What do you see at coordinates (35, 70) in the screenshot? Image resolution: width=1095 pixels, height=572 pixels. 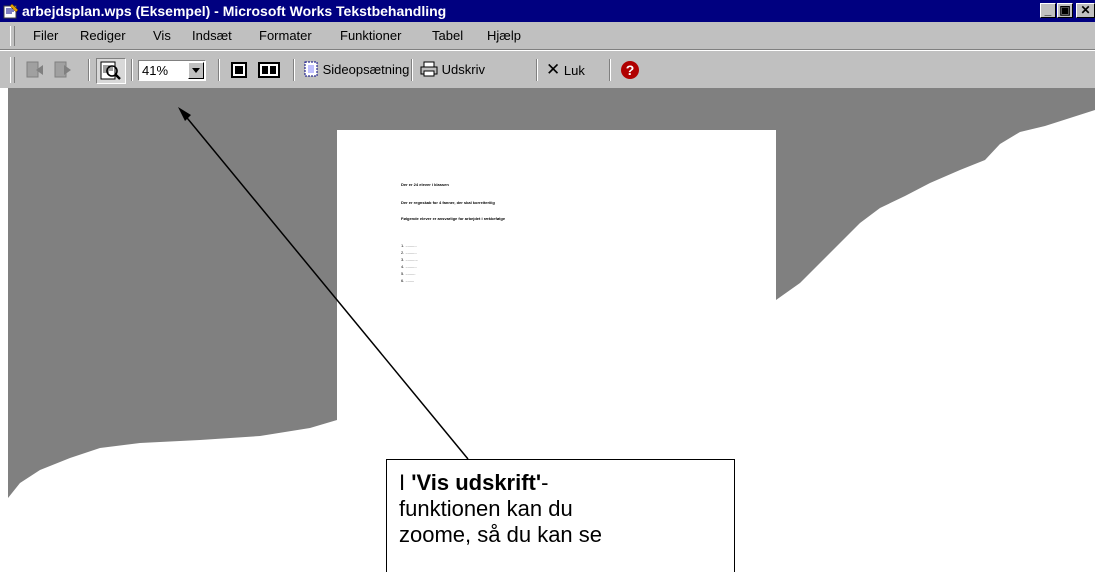 I see `previous-page-icon` at bounding box center [35, 70].